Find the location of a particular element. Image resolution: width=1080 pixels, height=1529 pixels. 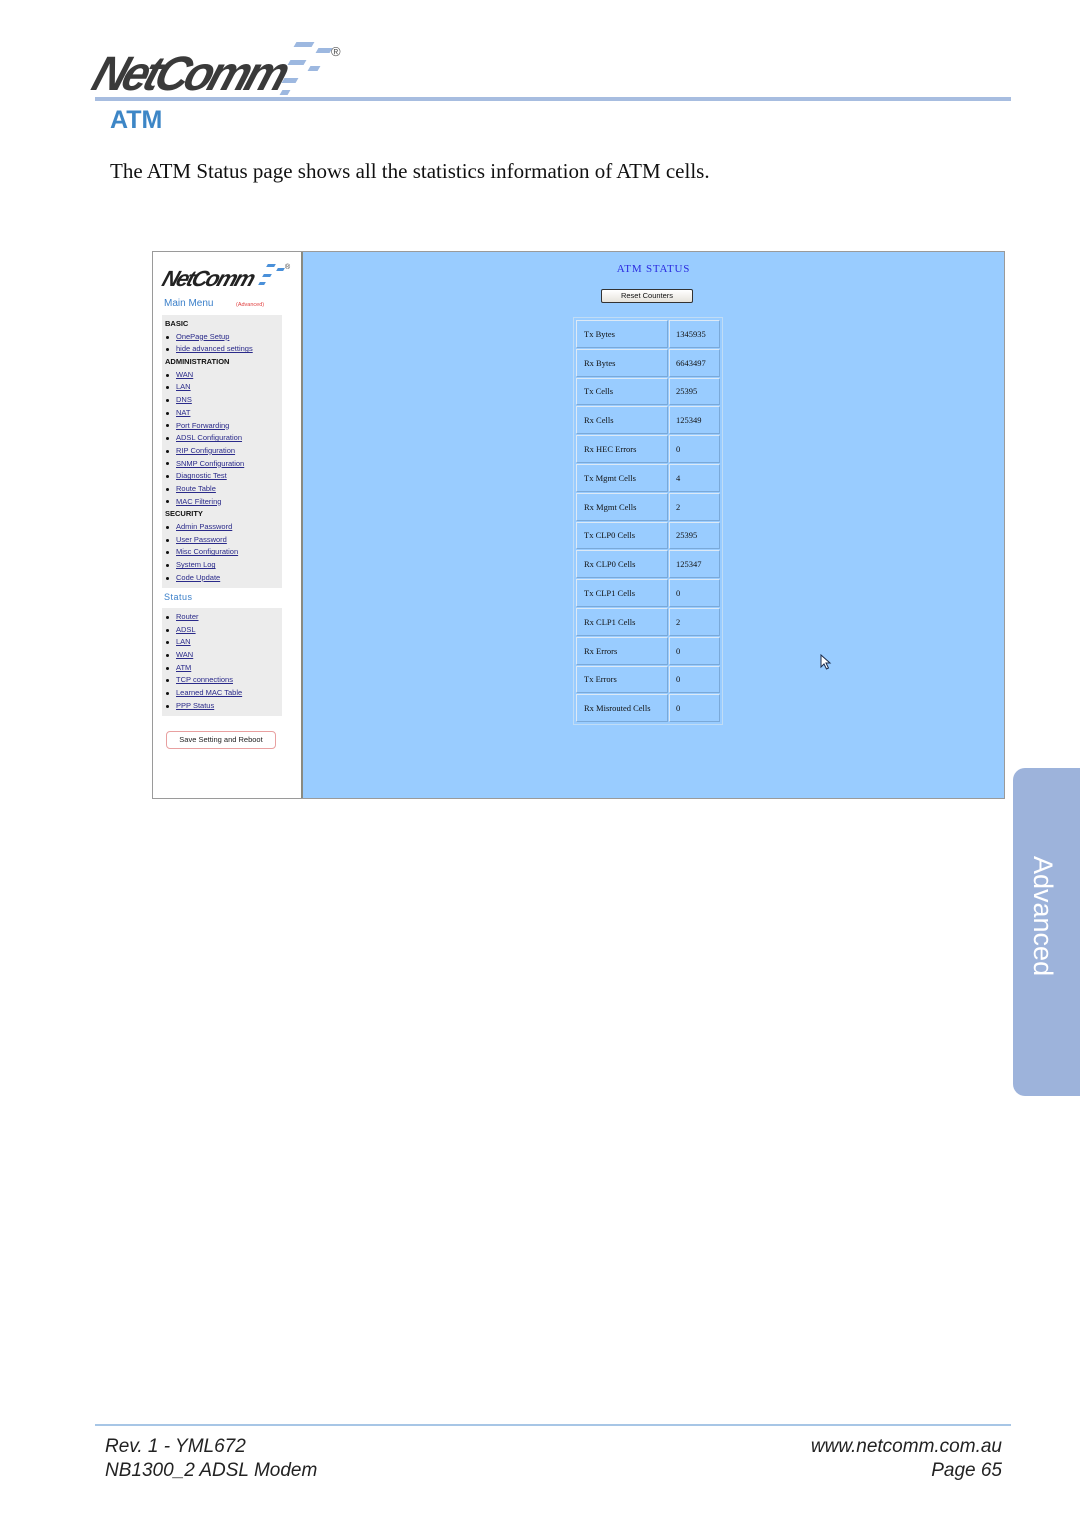

stat-row: Rx Errors 0 is located at coordinates (648, 650).